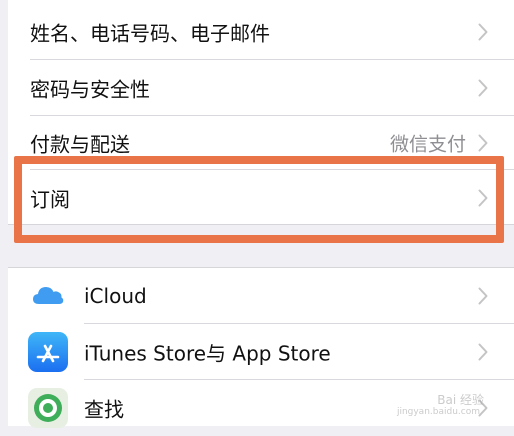 Image resolution: width=514 pixels, height=436 pixels. I want to click on watermark: Bai 经验 jingyan.baidu.com, so click(440, 404).